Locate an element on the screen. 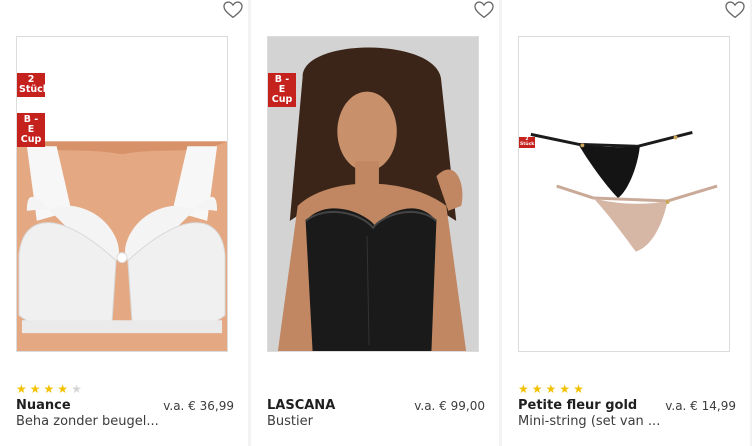 Image resolution: width=752 pixels, height=446 pixels. product-price: v.a. € 99,00 is located at coordinates (449, 406).